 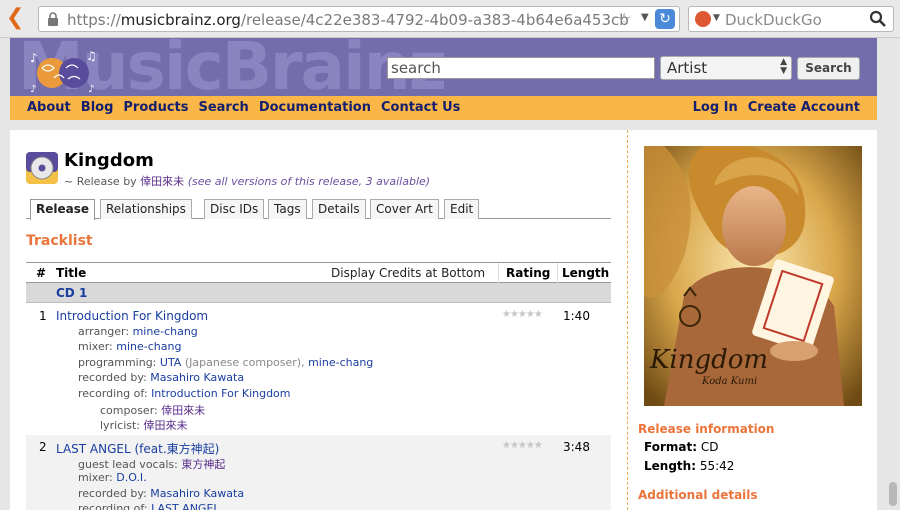 What do you see at coordinates (100, 181) in the screenshot?
I see `release-by-label: ~ Release by` at bounding box center [100, 181].